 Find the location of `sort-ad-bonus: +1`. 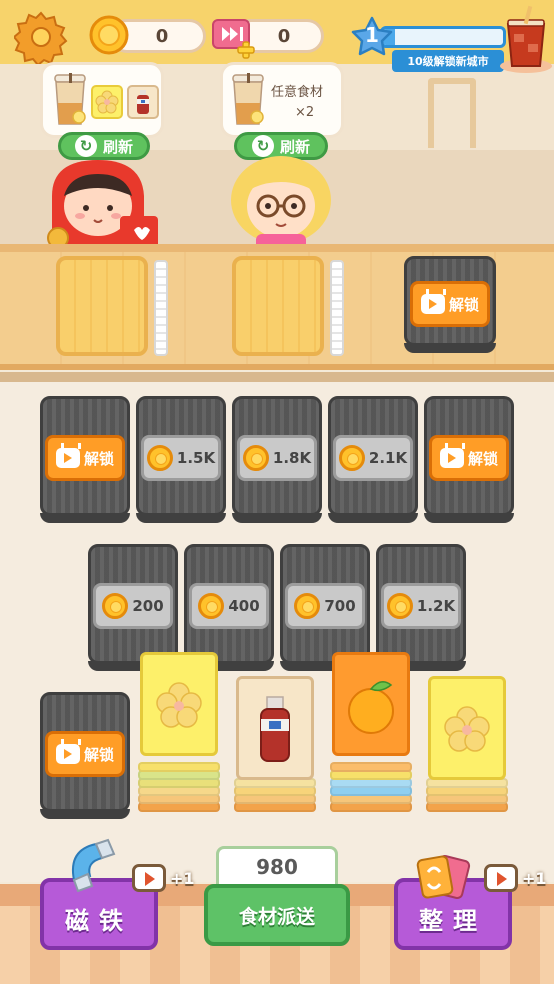

sort-ad-bonus: +1 is located at coordinates (515, 878).